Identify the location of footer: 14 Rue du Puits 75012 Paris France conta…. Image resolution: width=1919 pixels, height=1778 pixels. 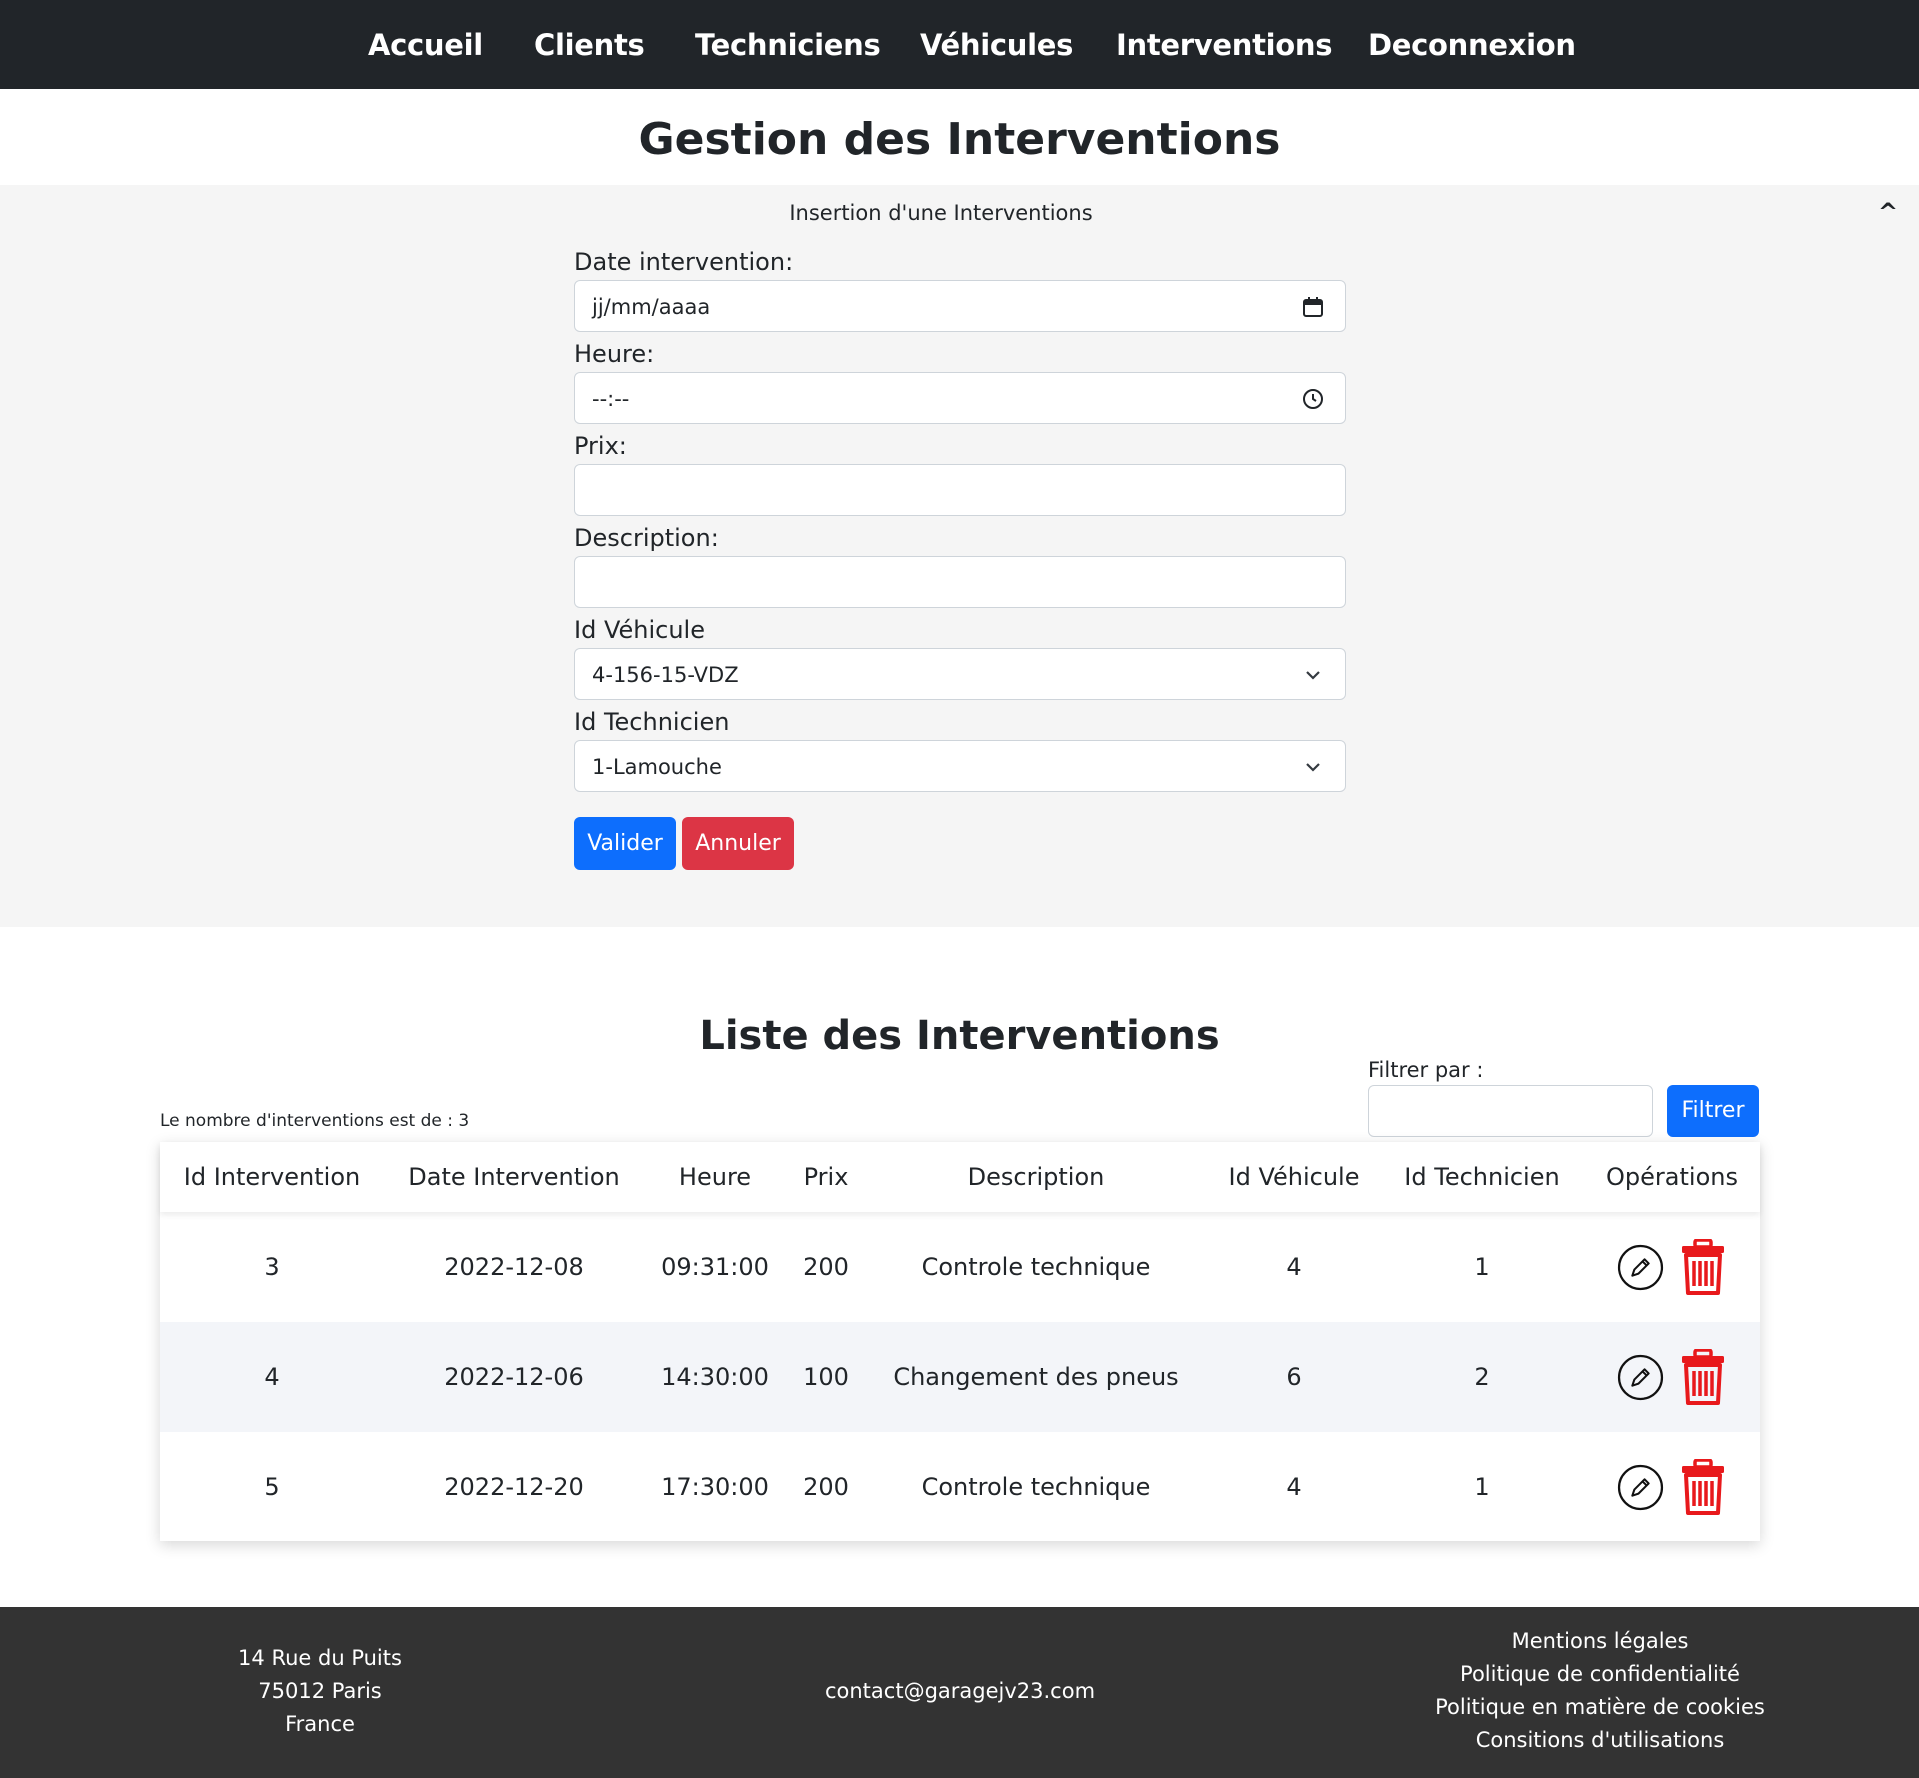
(959, 1692).